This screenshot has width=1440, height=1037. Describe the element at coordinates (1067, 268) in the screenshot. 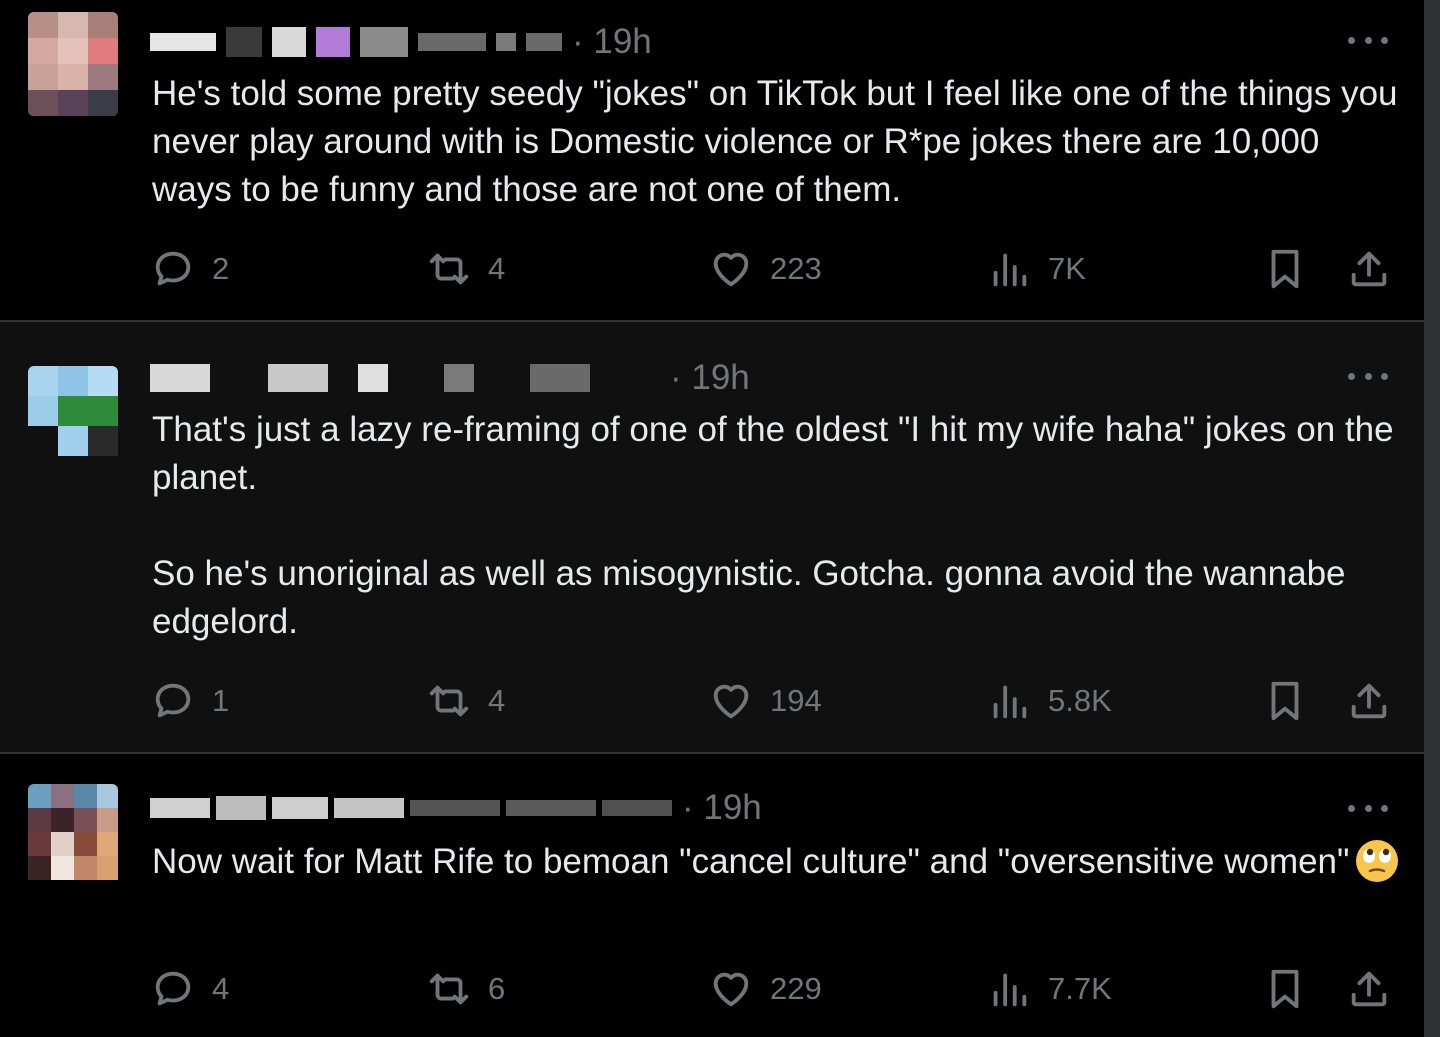

I see `views-count: 7K` at that location.